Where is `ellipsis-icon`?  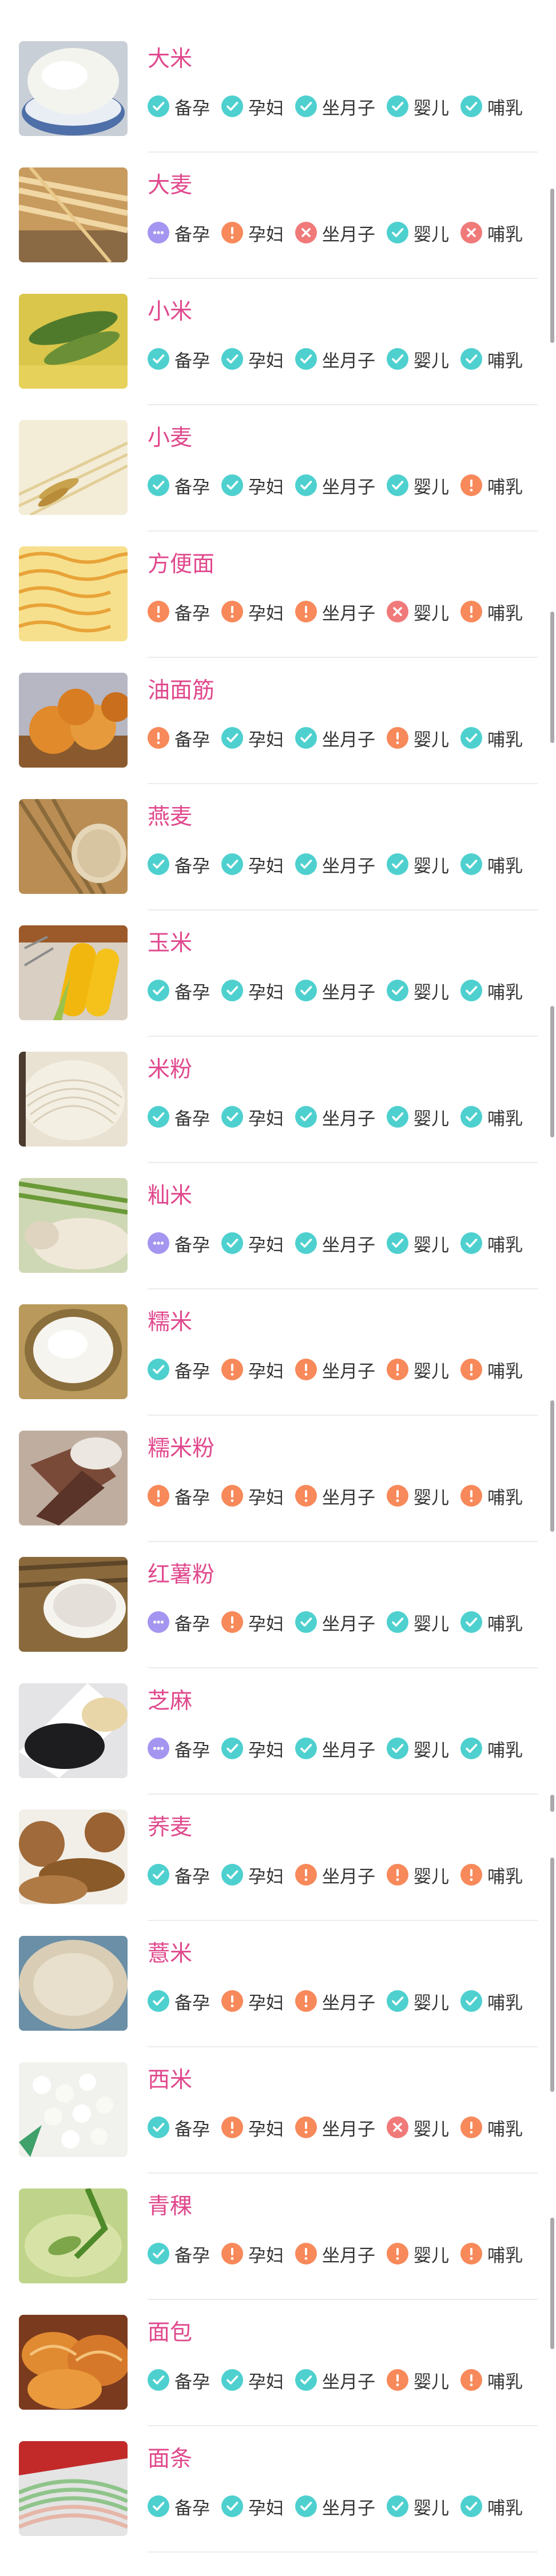 ellipsis-icon is located at coordinates (158, 1243).